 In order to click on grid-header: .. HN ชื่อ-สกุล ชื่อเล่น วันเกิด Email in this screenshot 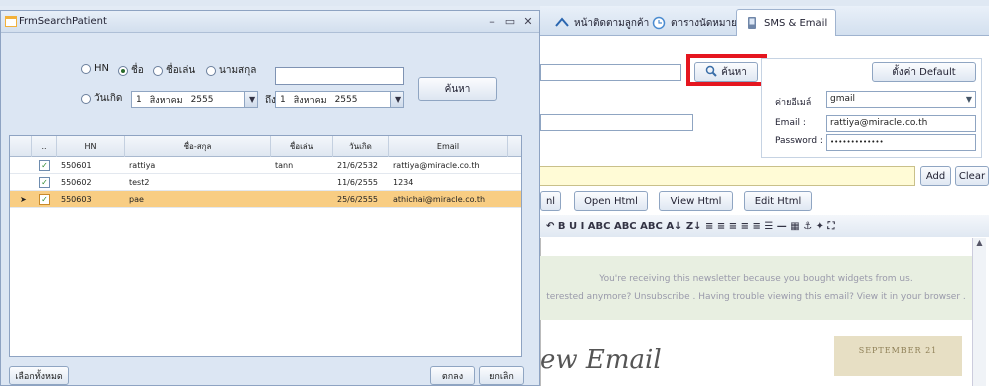, I will do `click(265, 146)`.